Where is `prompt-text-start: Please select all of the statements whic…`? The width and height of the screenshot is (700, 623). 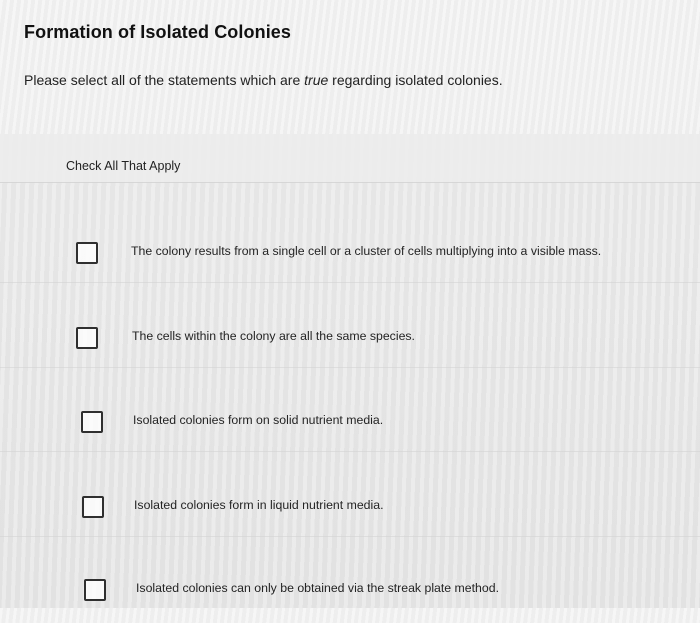
prompt-text-start: Please select all of the statements whic… is located at coordinates (164, 80).